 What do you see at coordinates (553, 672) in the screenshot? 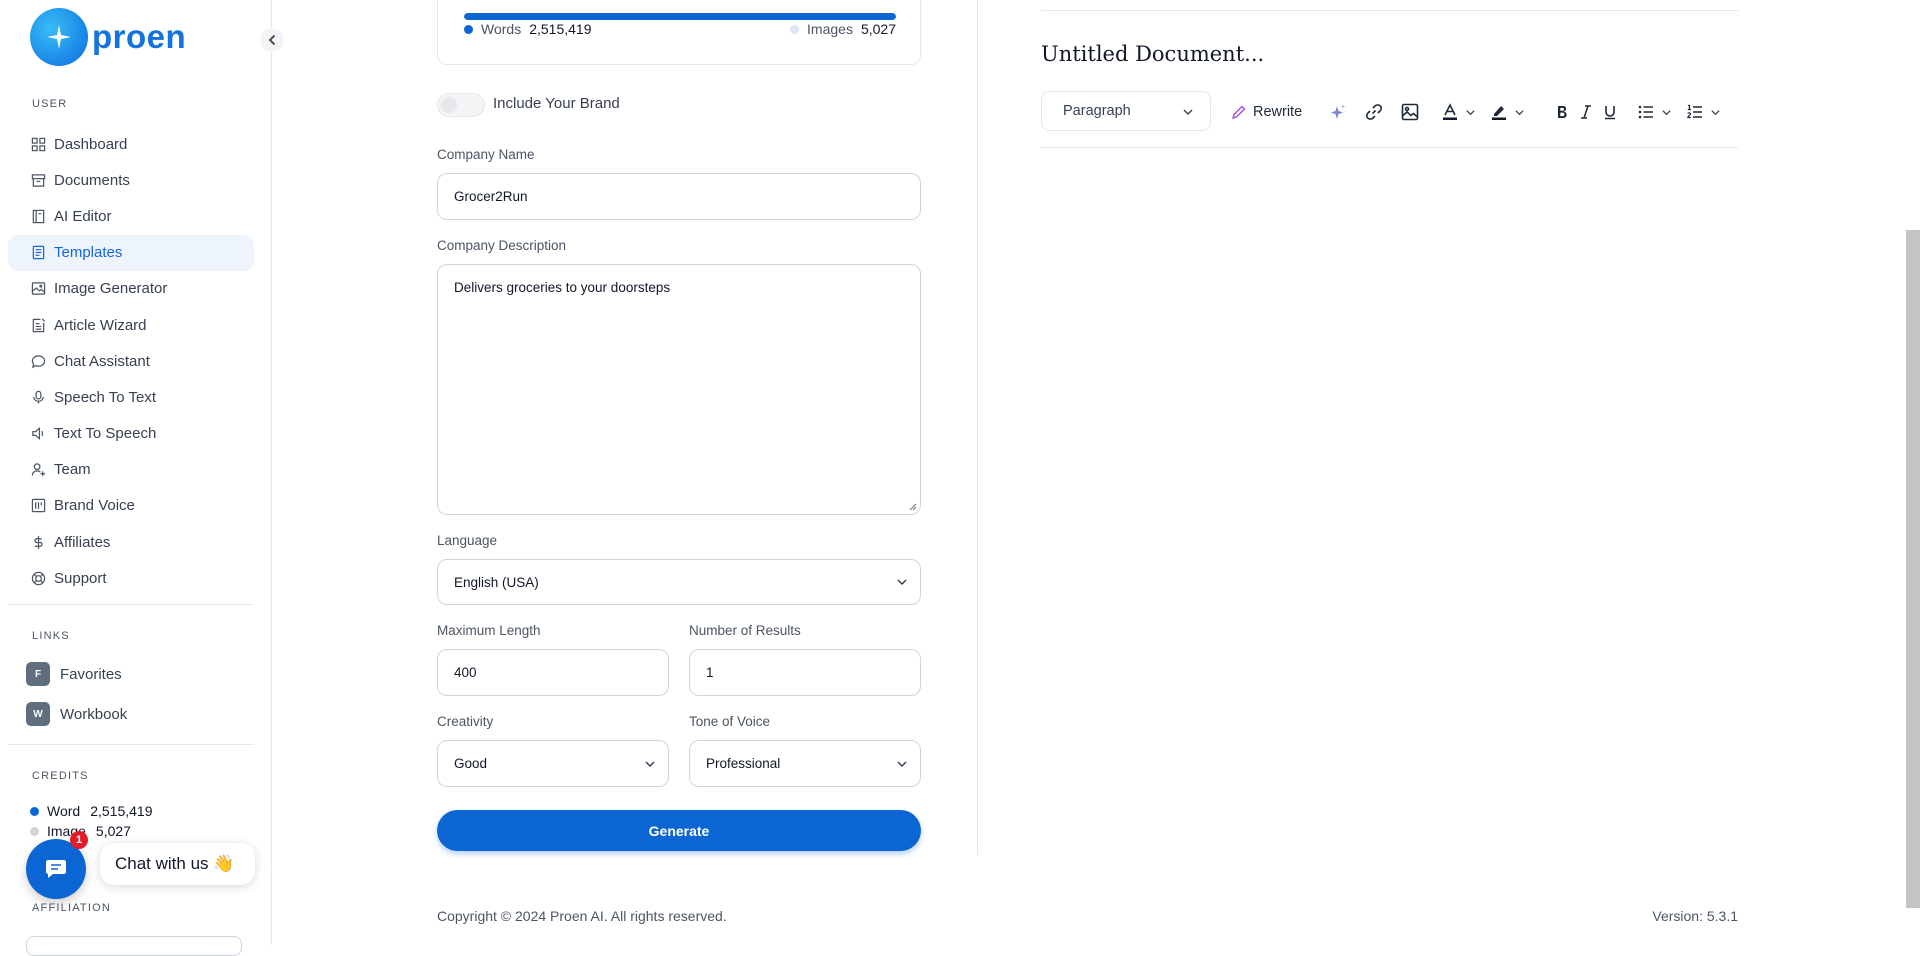
I see `maximum-length-input: 400` at bounding box center [553, 672].